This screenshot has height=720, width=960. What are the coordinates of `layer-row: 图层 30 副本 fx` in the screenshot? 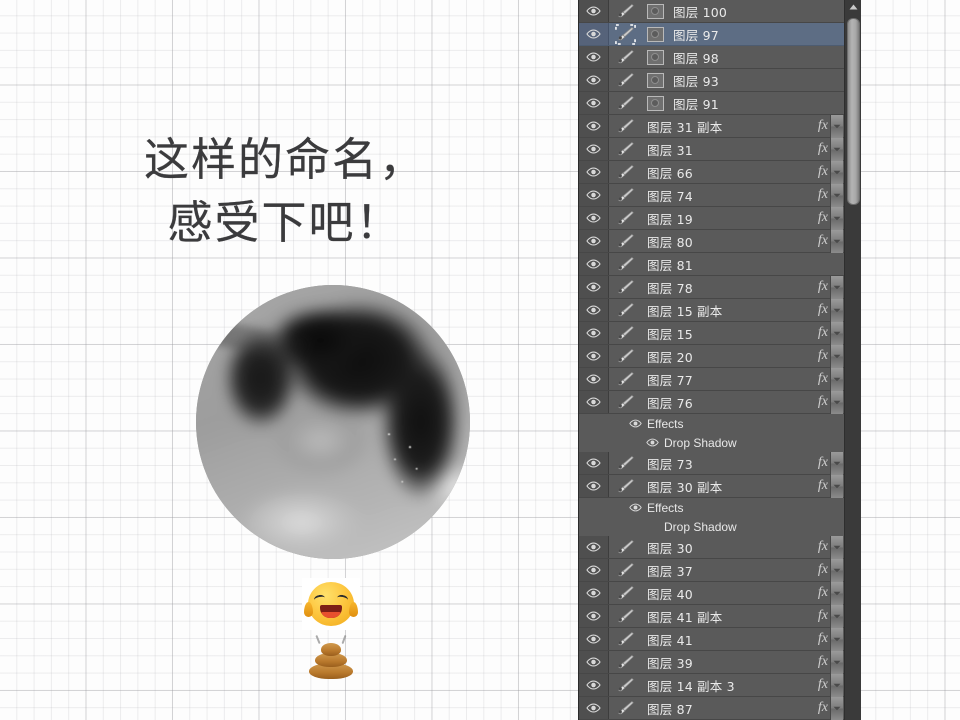 It's located at (711, 486).